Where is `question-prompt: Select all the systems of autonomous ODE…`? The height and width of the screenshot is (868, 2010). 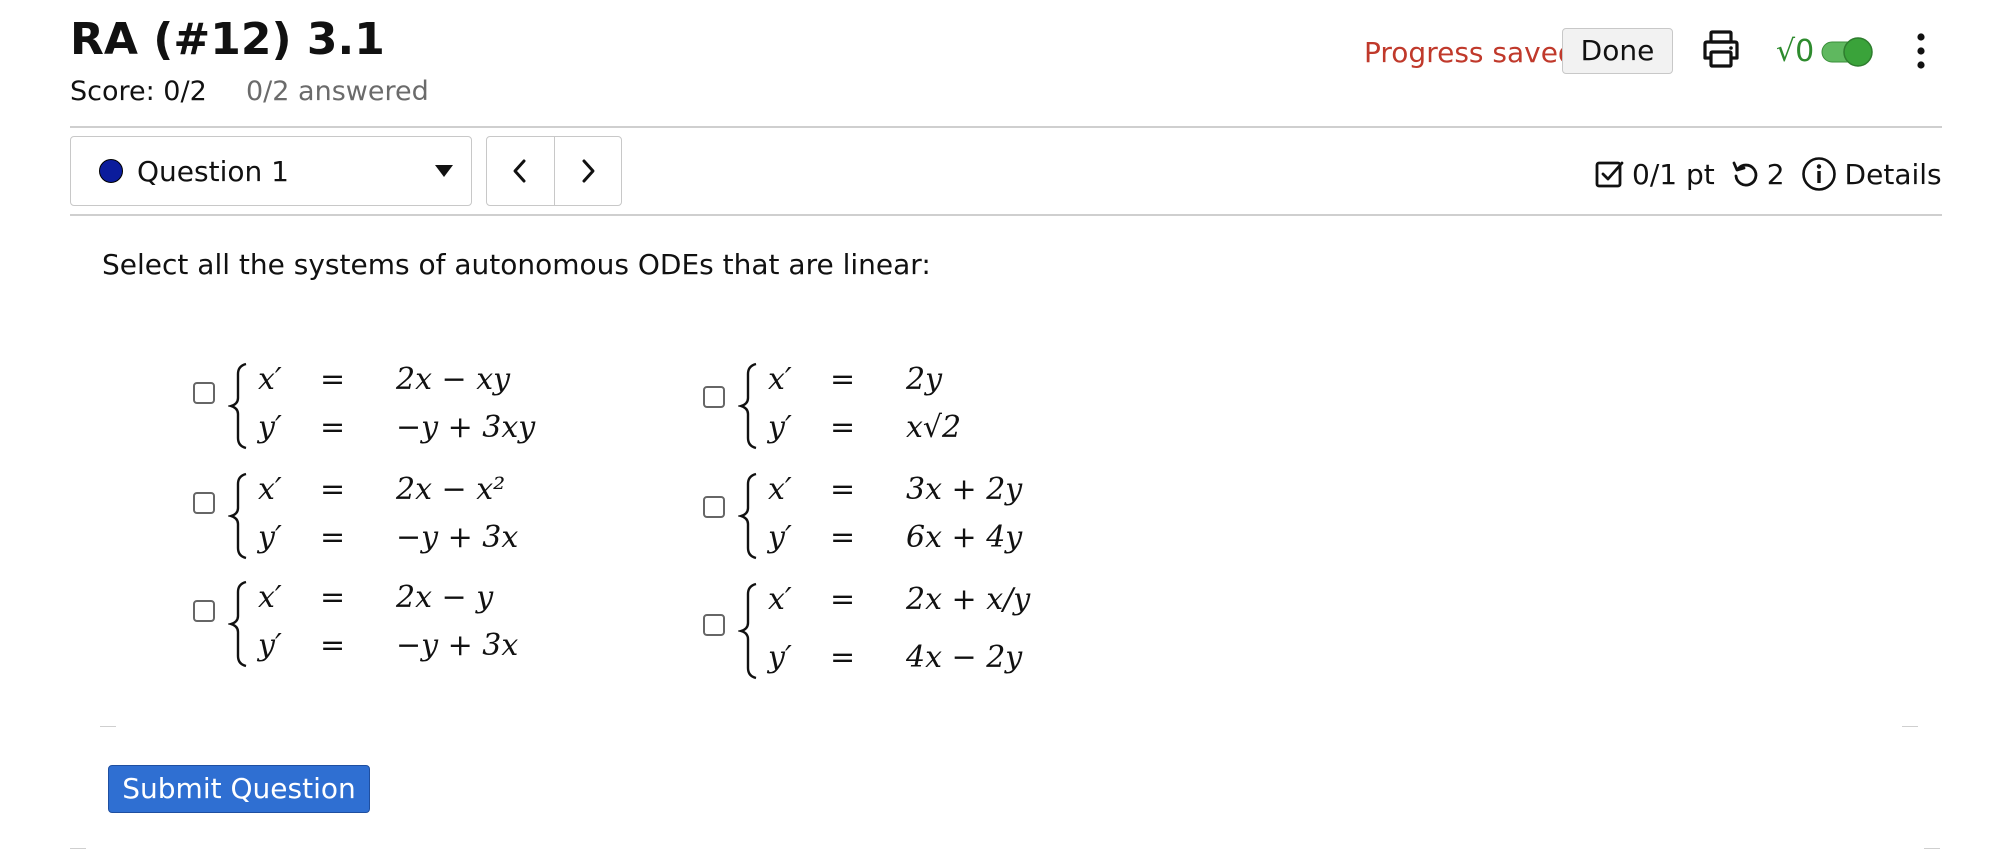 question-prompt: Select all the systems of autonomous ODE… is located at coordinates (516, 264).